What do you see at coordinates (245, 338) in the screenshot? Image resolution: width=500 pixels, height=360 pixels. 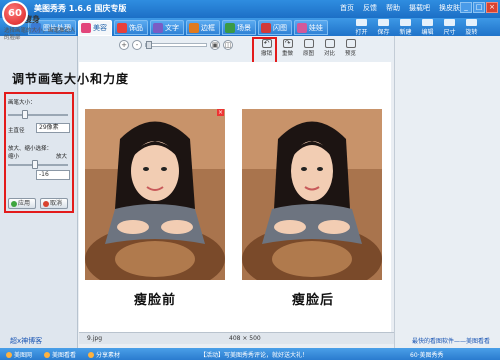 I see `image-dimensions: 408 × 500` at bounding box center [245, 338].